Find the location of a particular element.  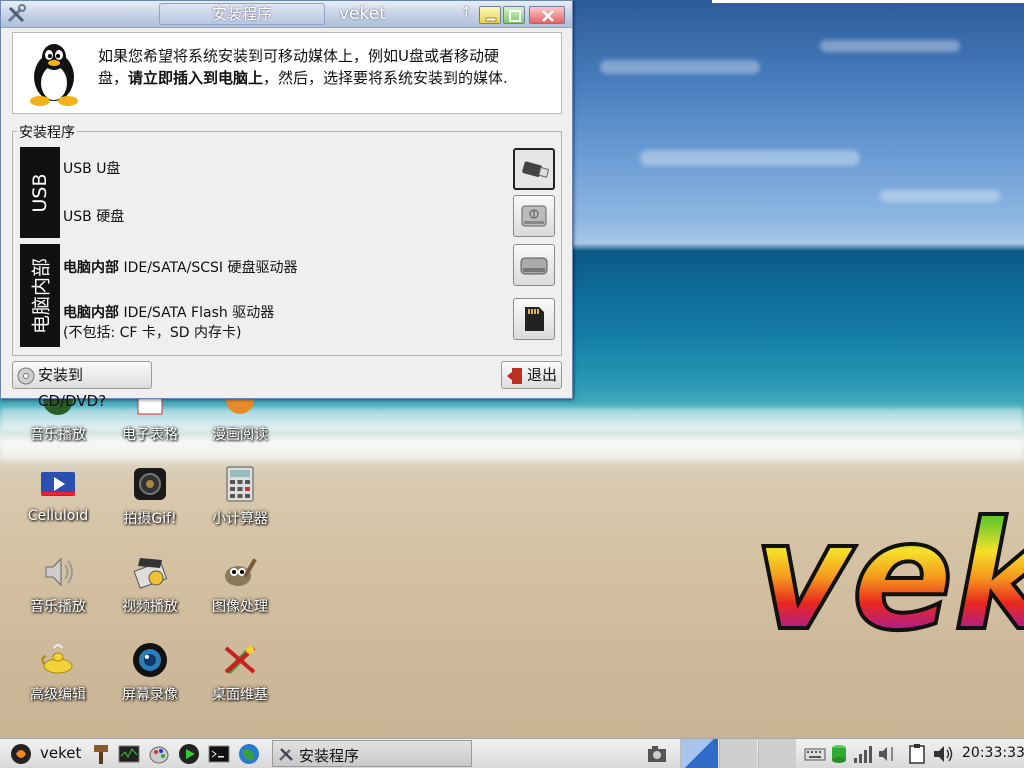

desktop-icon-video-player: 视频播放 is located at coordinates (150, 584).